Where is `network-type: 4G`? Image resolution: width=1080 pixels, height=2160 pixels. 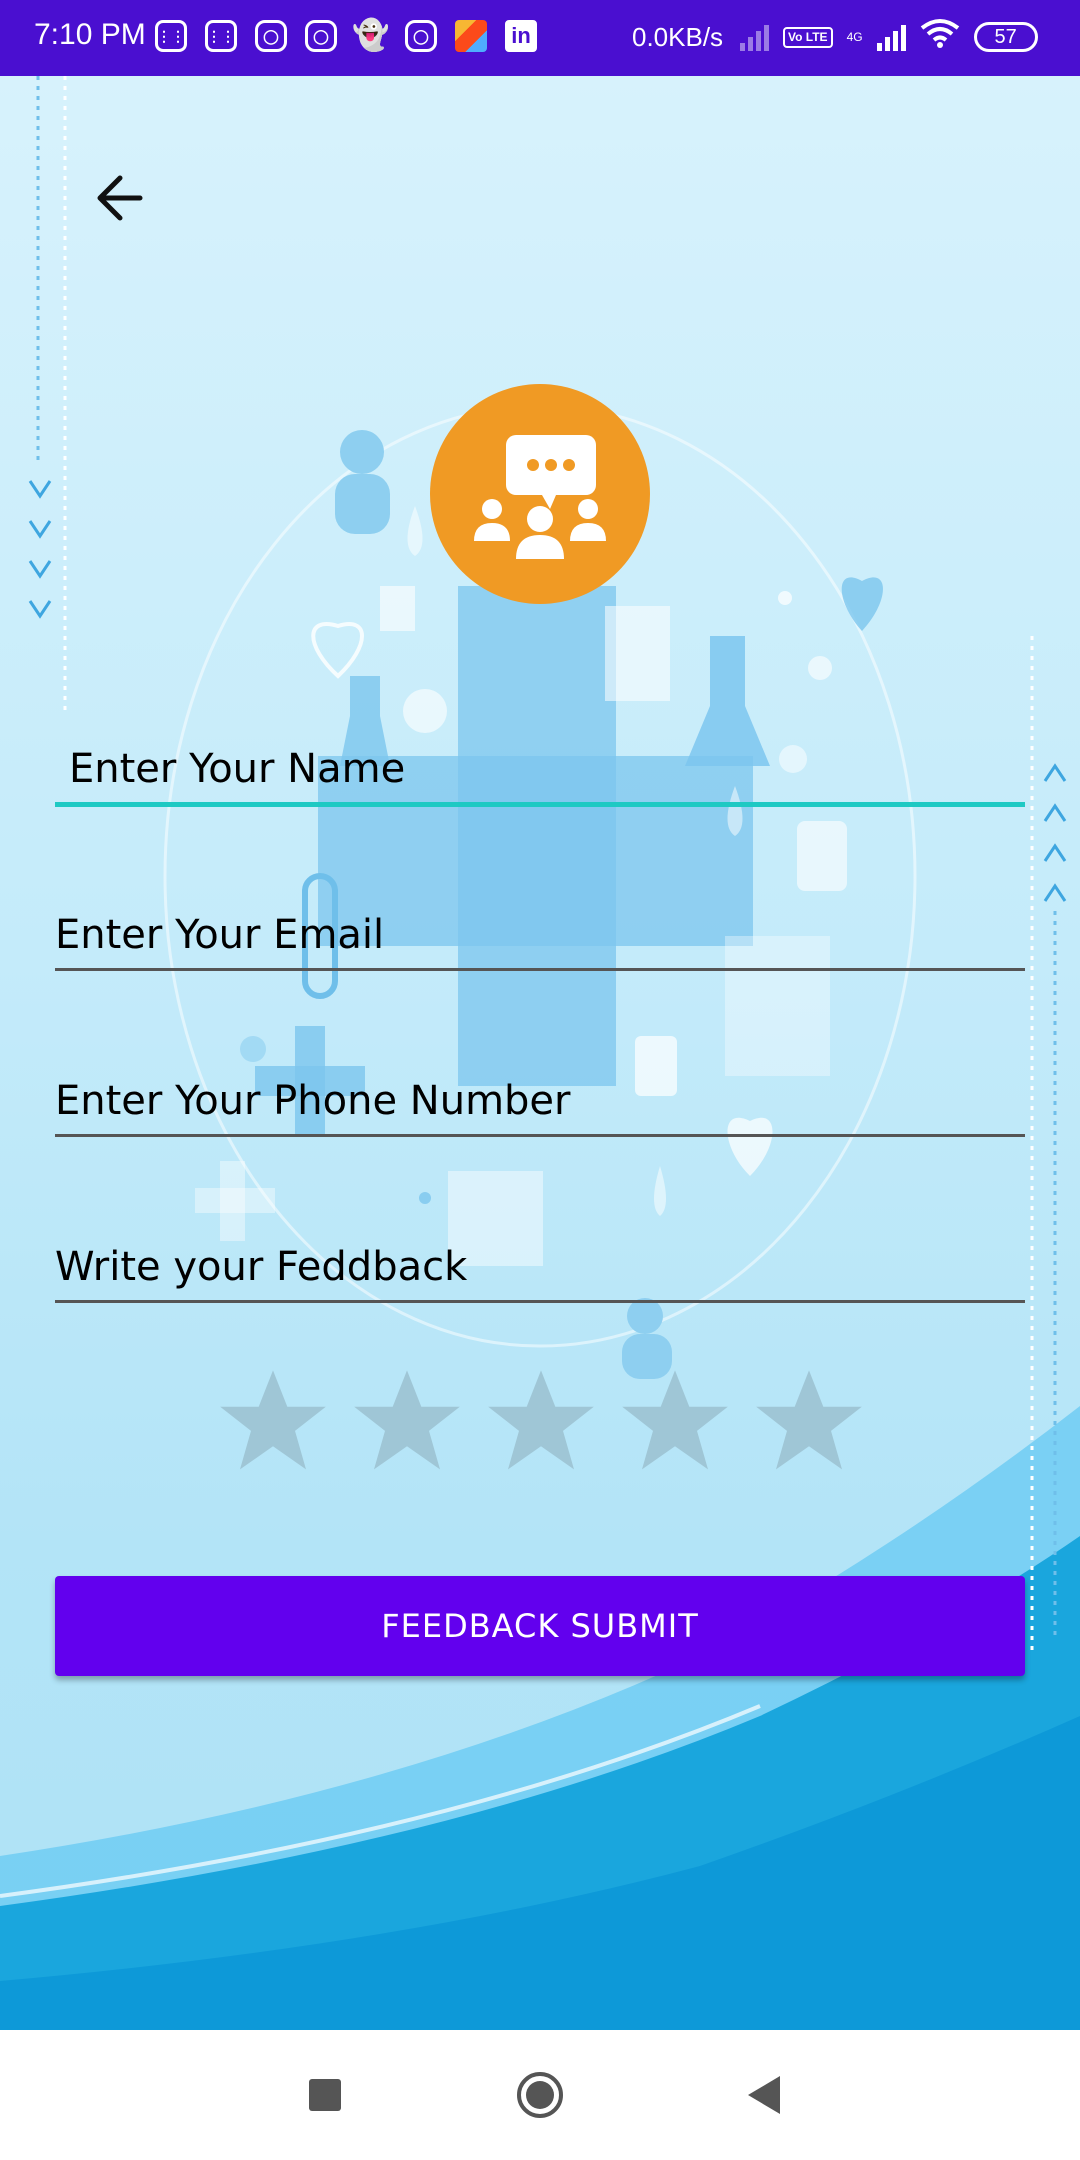
network-type: 4G is located at coordinates (854, 37).